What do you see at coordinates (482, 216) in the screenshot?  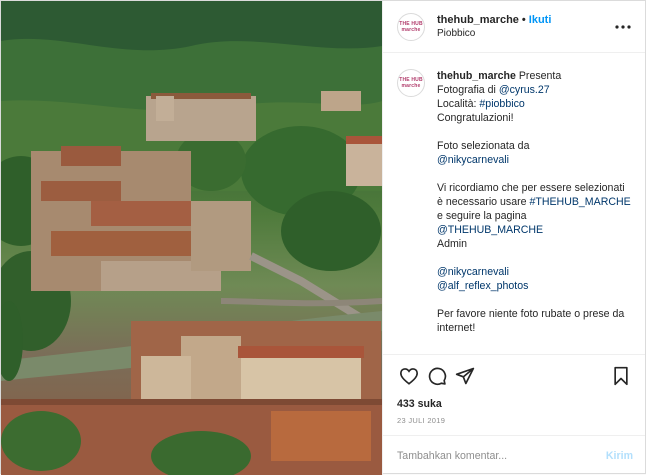 I see `caption-line-seguire: e seguire la pagina` at bounding box center [482, 216].